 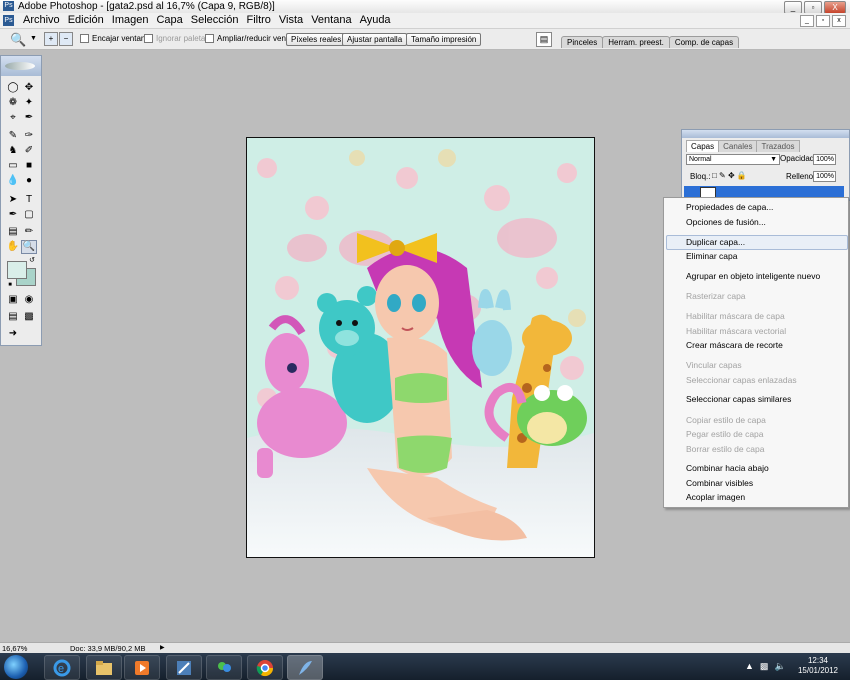 What do you see at coordinates (823, 21) in the screenshot?
I see `doc-restore-button: ▫` at bounding box center [823, 21].